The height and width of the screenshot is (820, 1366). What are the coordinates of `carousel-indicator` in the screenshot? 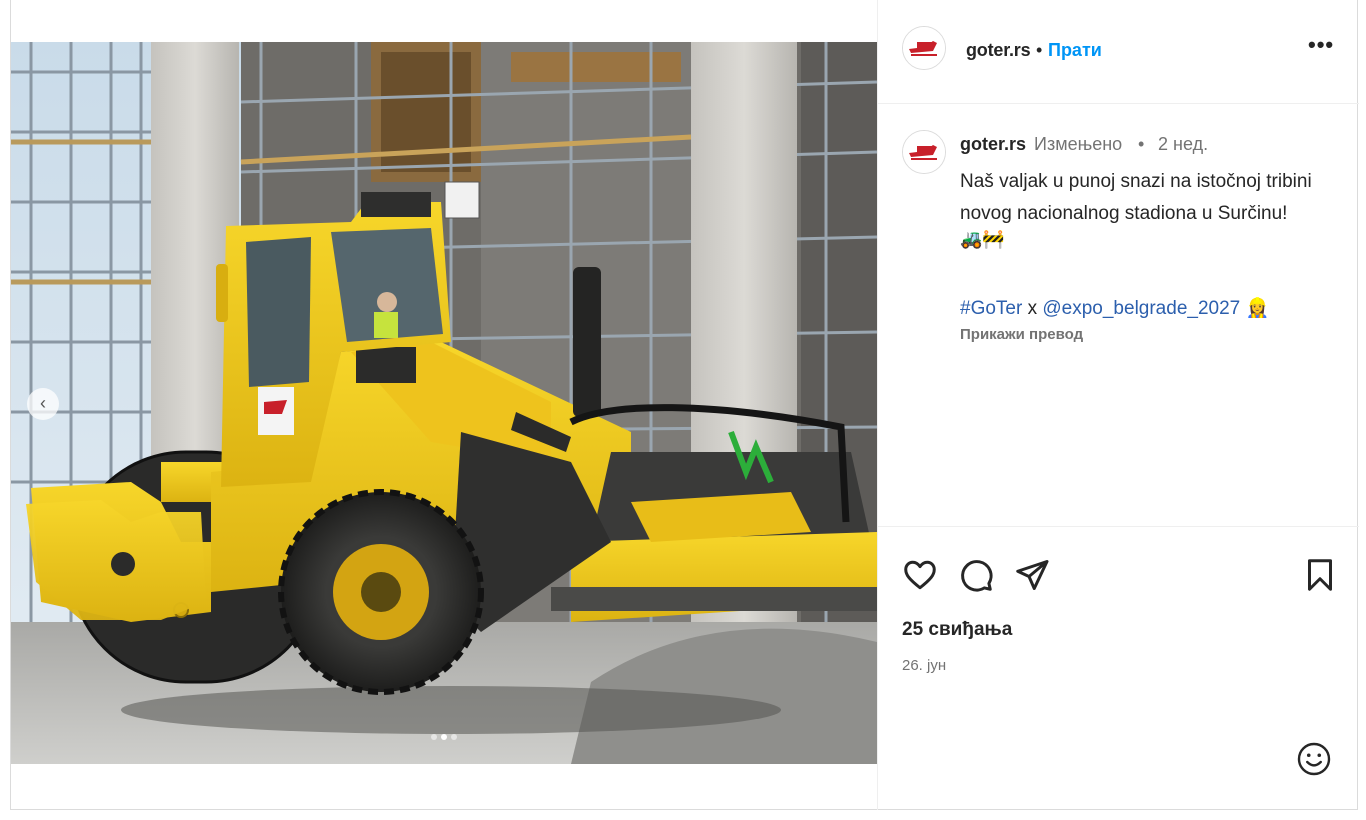 It's located at (444, 737).